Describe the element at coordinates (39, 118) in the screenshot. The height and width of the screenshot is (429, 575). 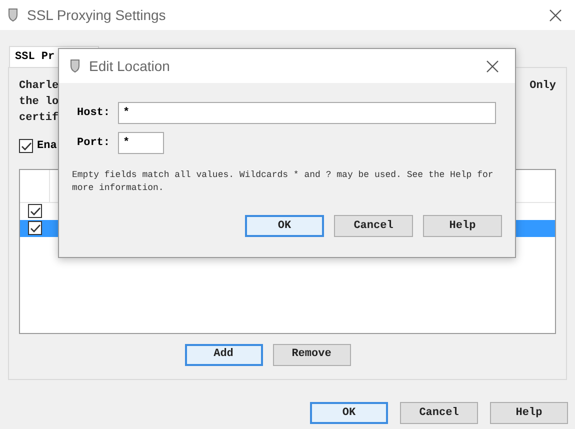
I see `description-text: certif` at that location.